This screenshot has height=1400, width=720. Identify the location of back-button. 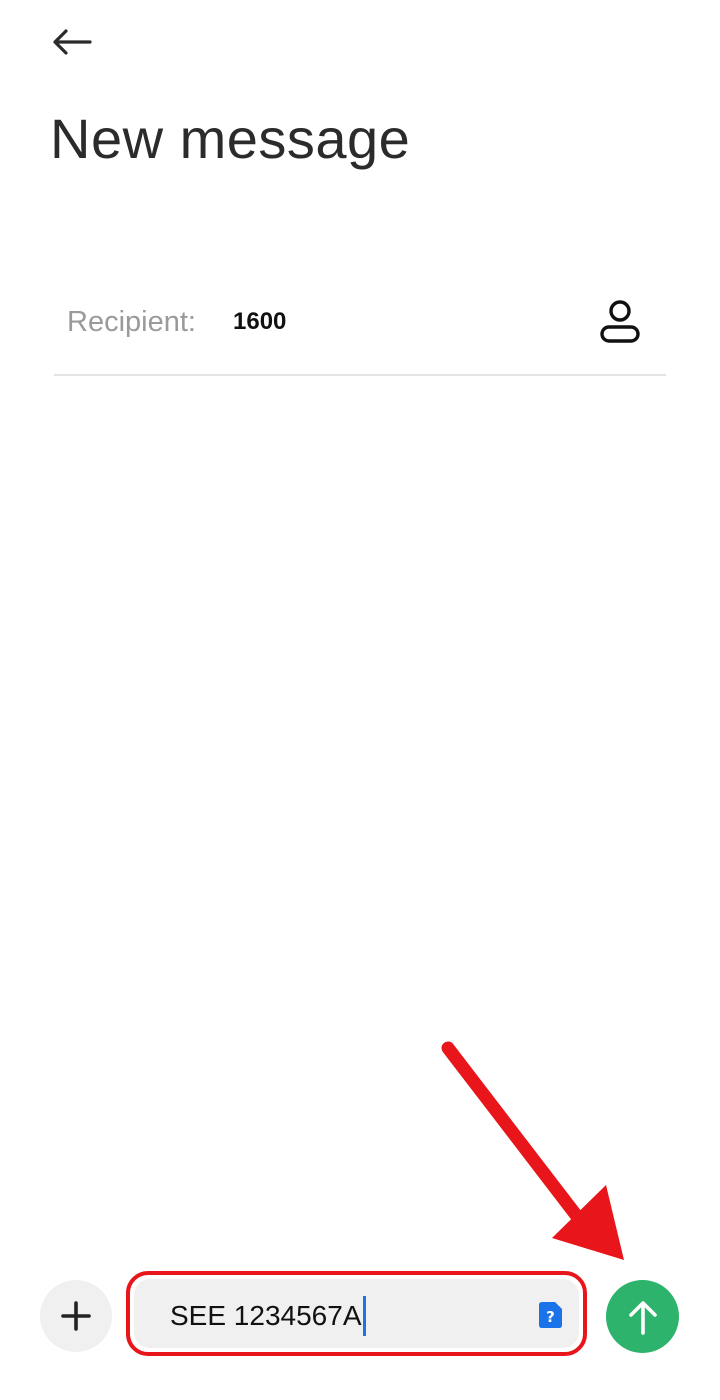
(72, 42).